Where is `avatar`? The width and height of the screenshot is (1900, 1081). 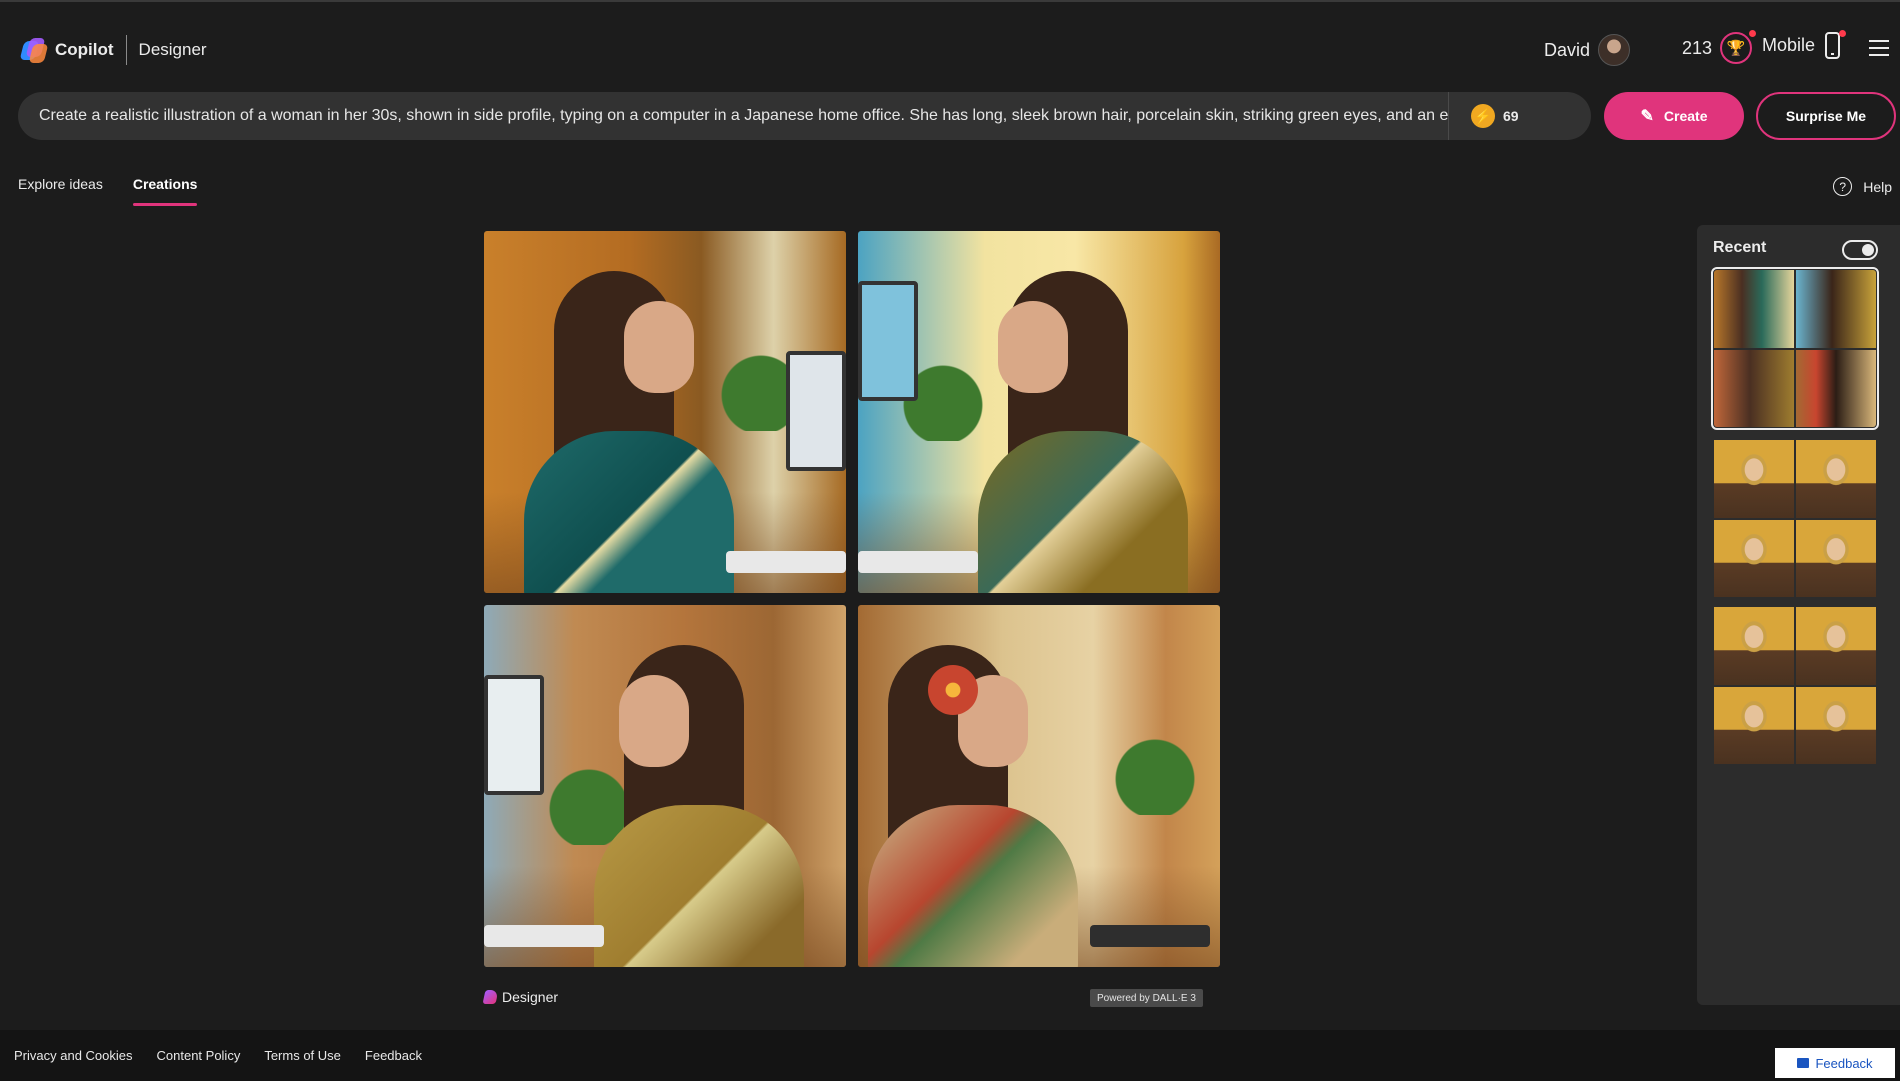
avatar is located at coordinates (1614, 50).